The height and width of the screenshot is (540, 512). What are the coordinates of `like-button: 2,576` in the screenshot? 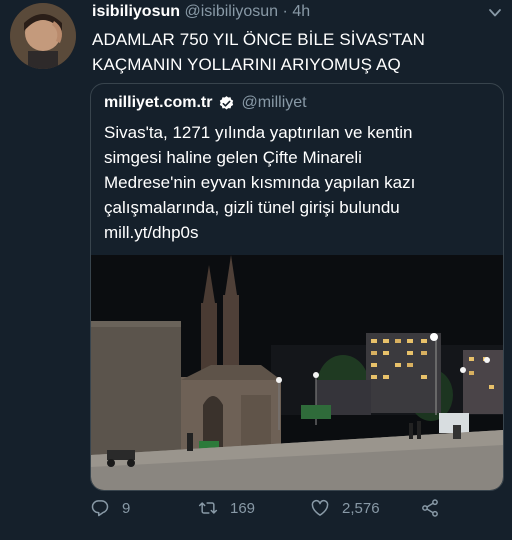 It's located at (345, 508).